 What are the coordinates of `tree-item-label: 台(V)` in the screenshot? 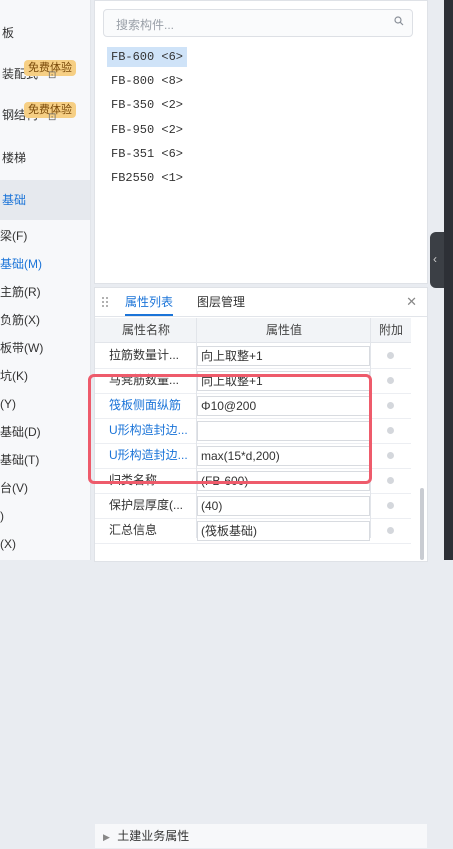 It's located at (14, 488).